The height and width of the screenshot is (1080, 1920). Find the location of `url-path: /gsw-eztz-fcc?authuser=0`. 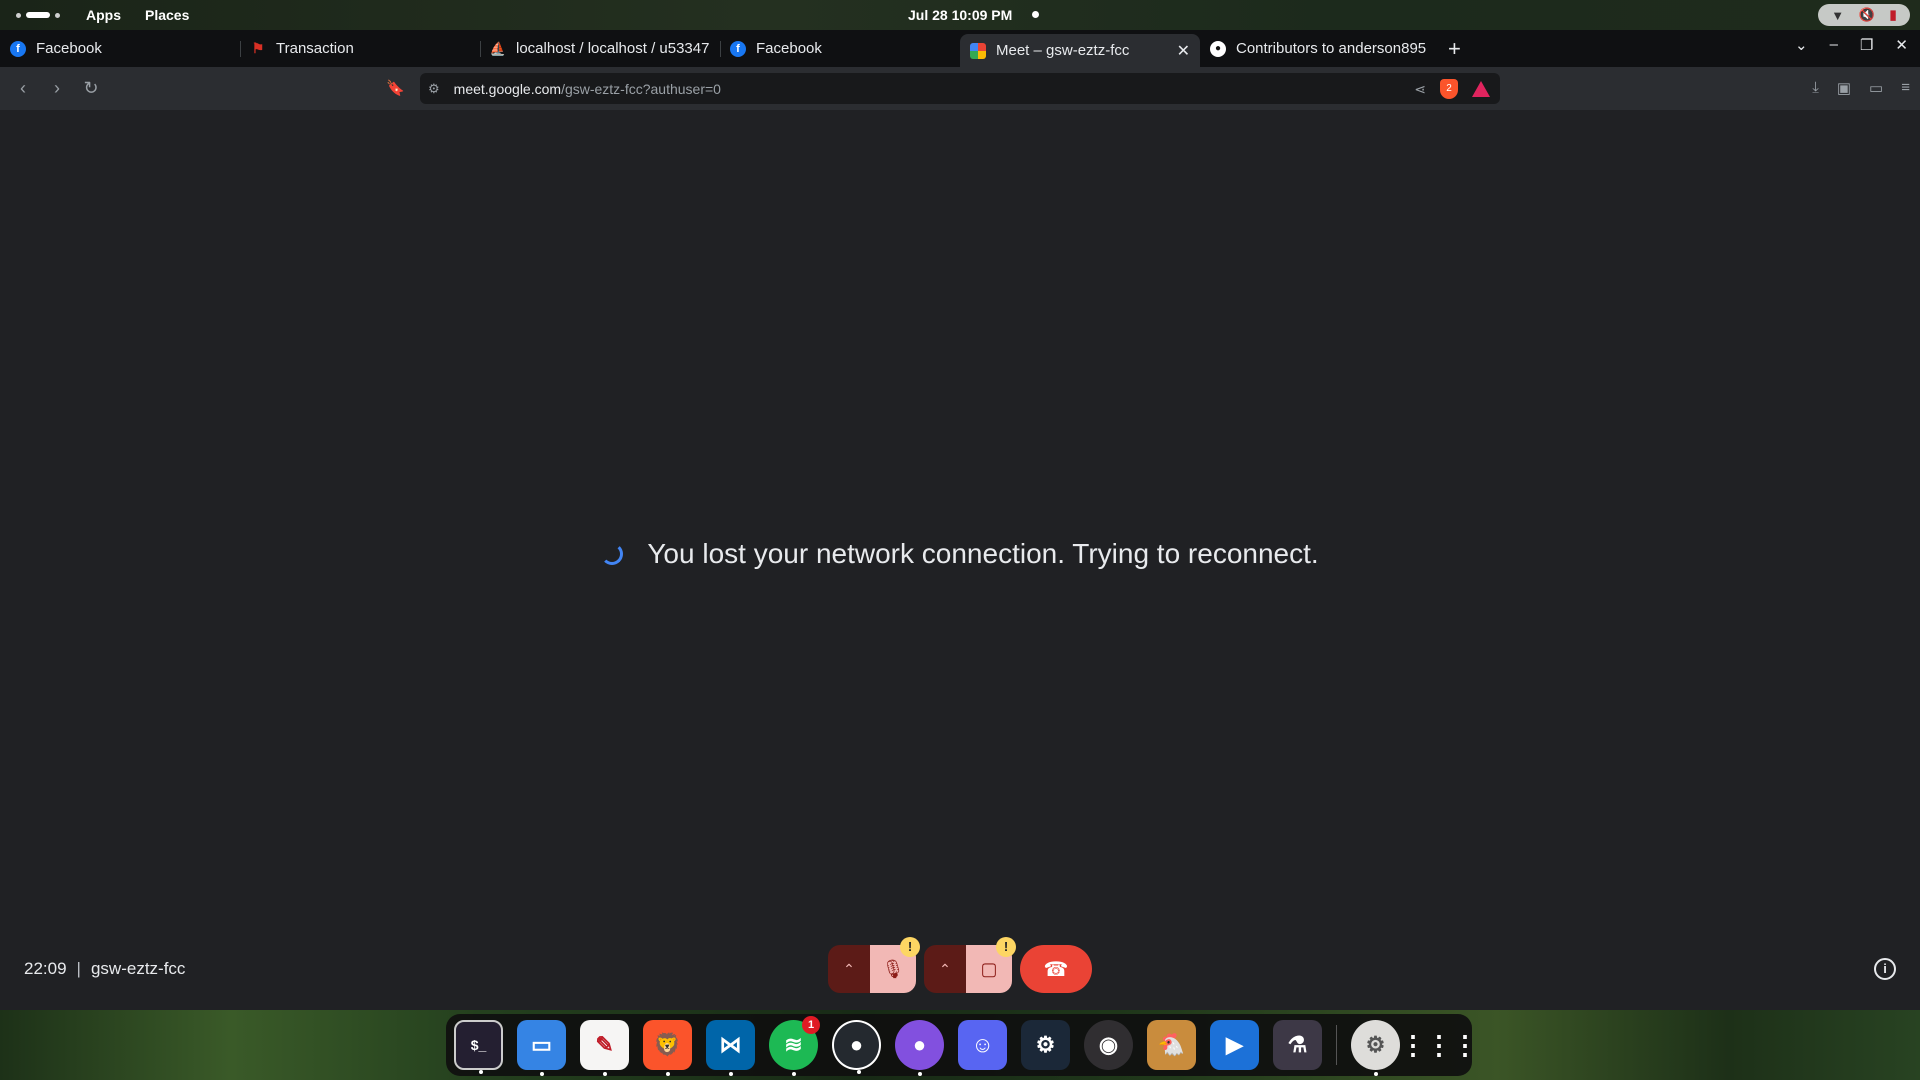

url-path: /gsw-eztz-fcc?authuser=0 is located at coordinates (641, 88).